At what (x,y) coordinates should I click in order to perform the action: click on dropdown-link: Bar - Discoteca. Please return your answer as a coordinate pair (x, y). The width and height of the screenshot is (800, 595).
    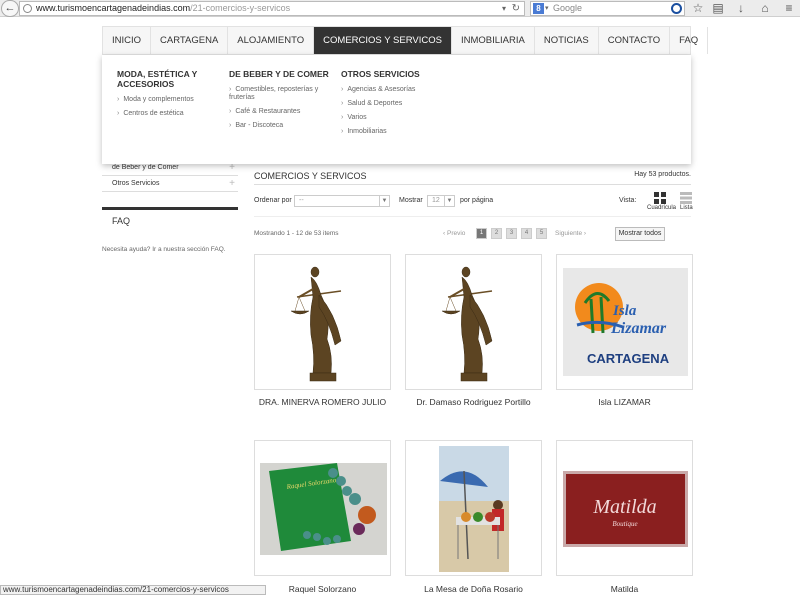
    Looking at the image, I should click on (279, 126).